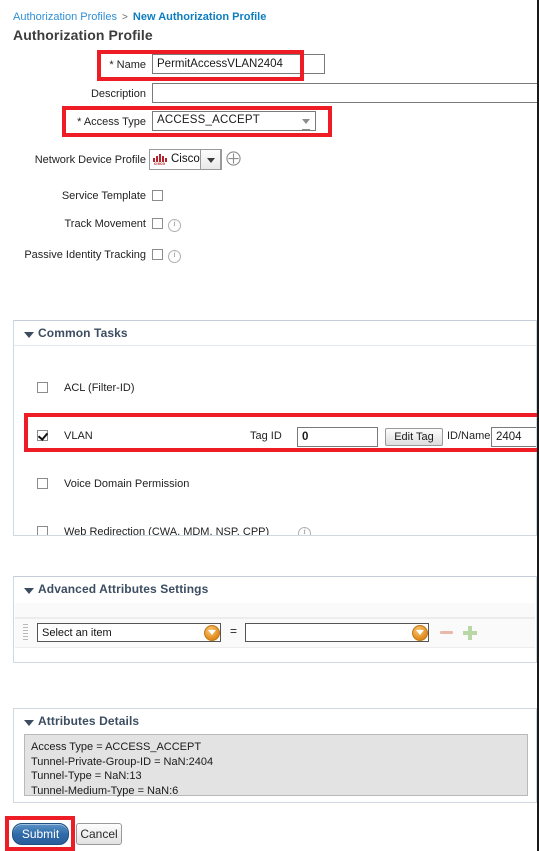 The image size is (539, 851). What do you see at coordinates (105, 224) in the screenshot?
I see `track-movement-label: Track Movement` at bounding box center [105, 224].